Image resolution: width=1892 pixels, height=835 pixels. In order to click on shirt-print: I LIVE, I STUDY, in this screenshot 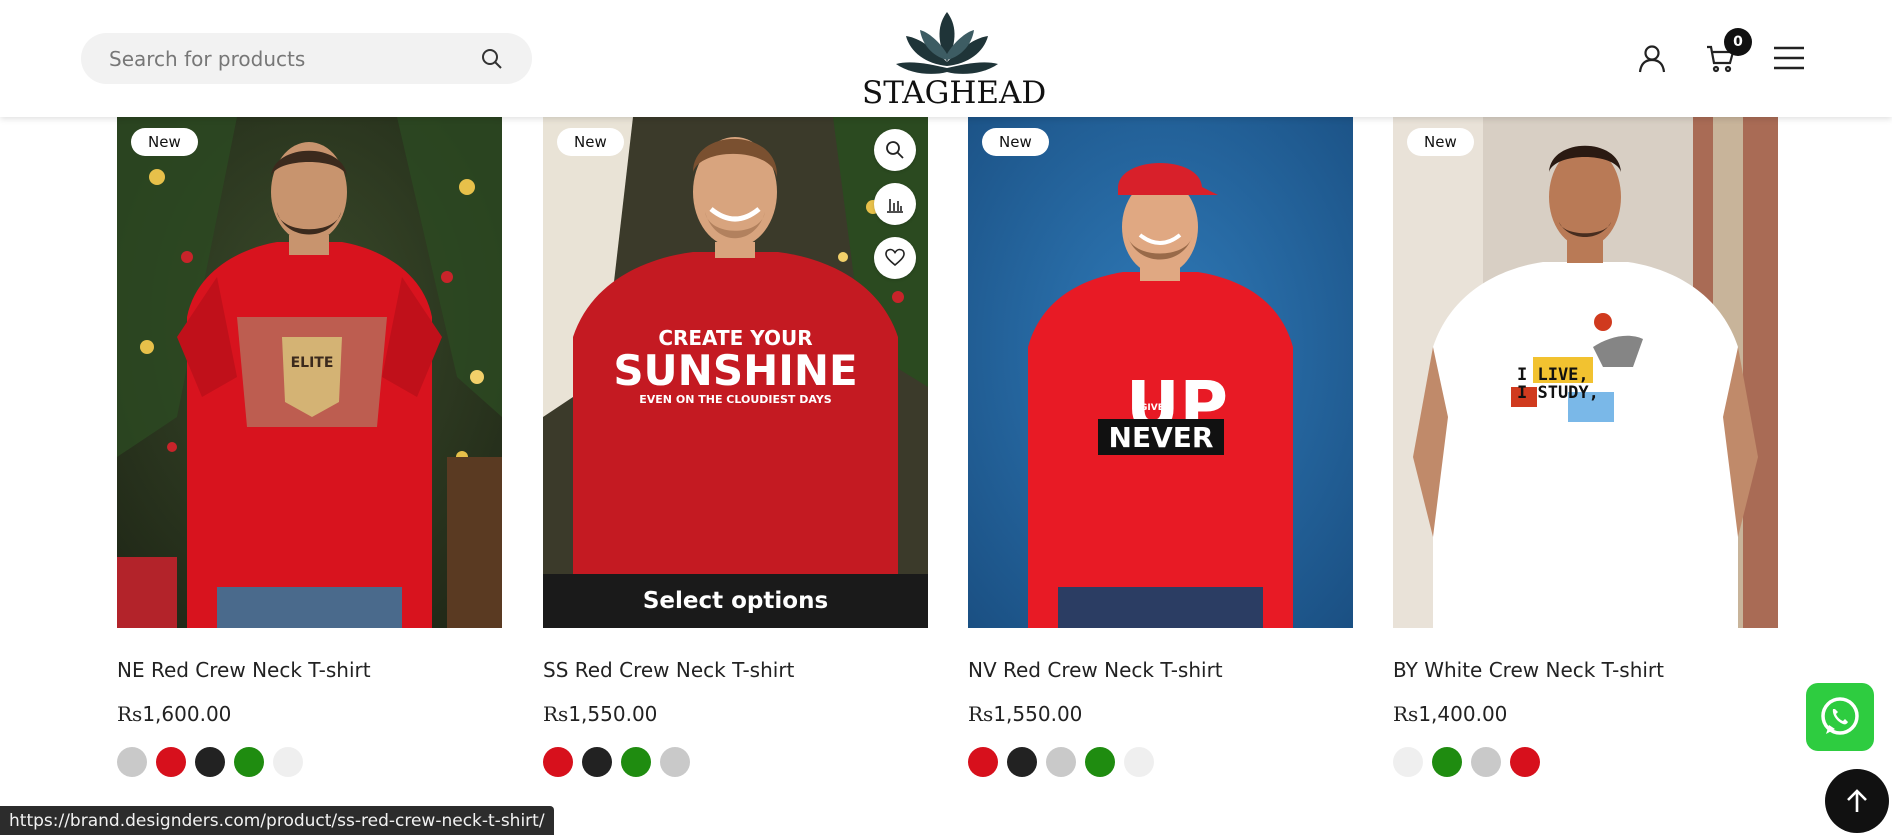, I will do `click(1558, 384)`.